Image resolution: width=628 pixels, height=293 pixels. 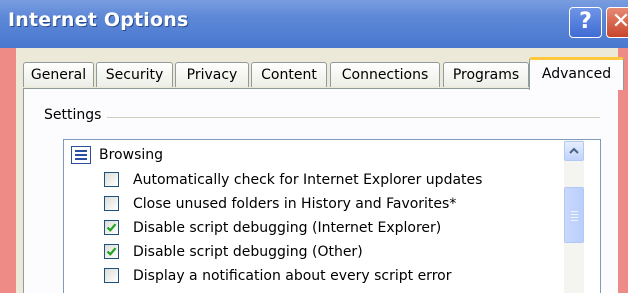 I want to click on tab-privacy: Privacy, so click(x=212, y=74).